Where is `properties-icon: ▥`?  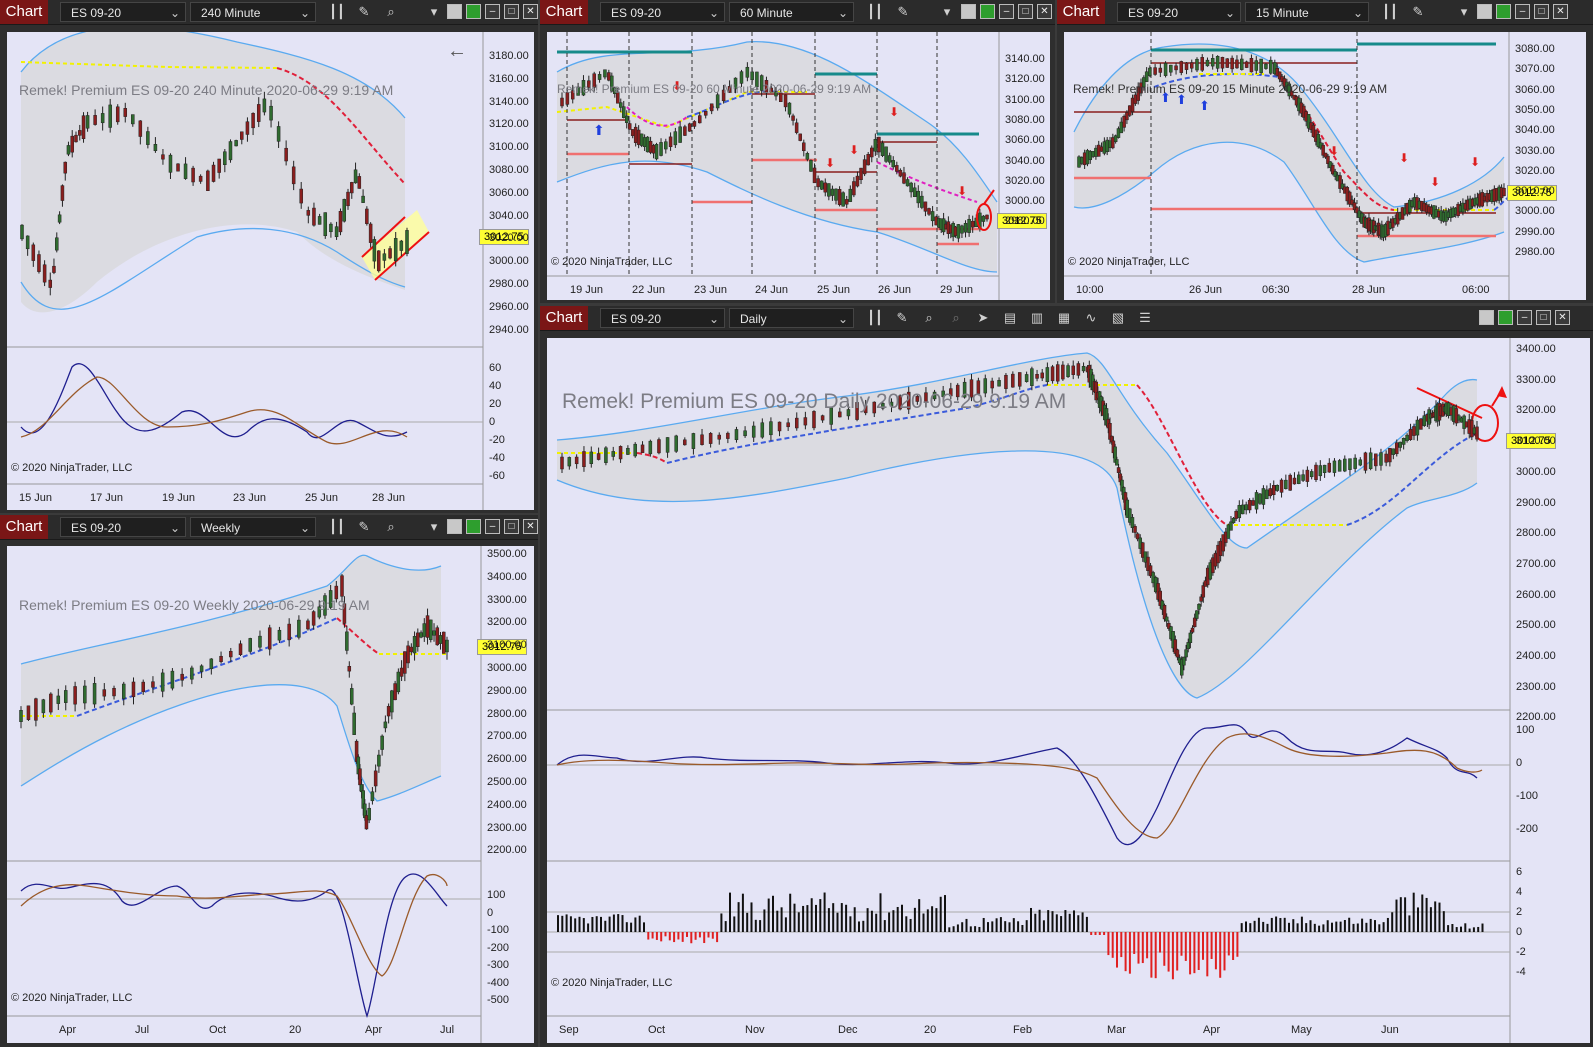
properties-icon: ▥ is located at coordinates (1037, 318).